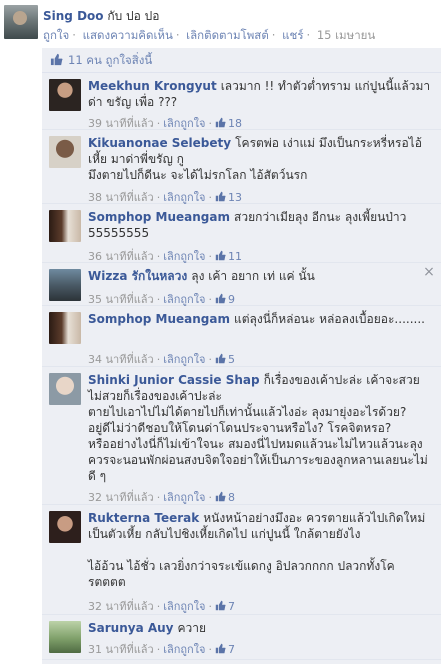  Describe the element at coordinates (235, 123) in the screenshot. I see `comment-like-count: 18` at that location.